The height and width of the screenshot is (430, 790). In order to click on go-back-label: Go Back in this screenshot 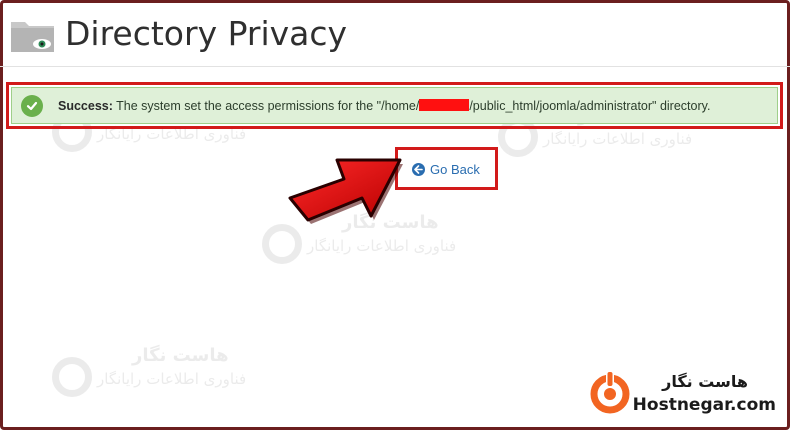, I will do `click(455, 169)`.